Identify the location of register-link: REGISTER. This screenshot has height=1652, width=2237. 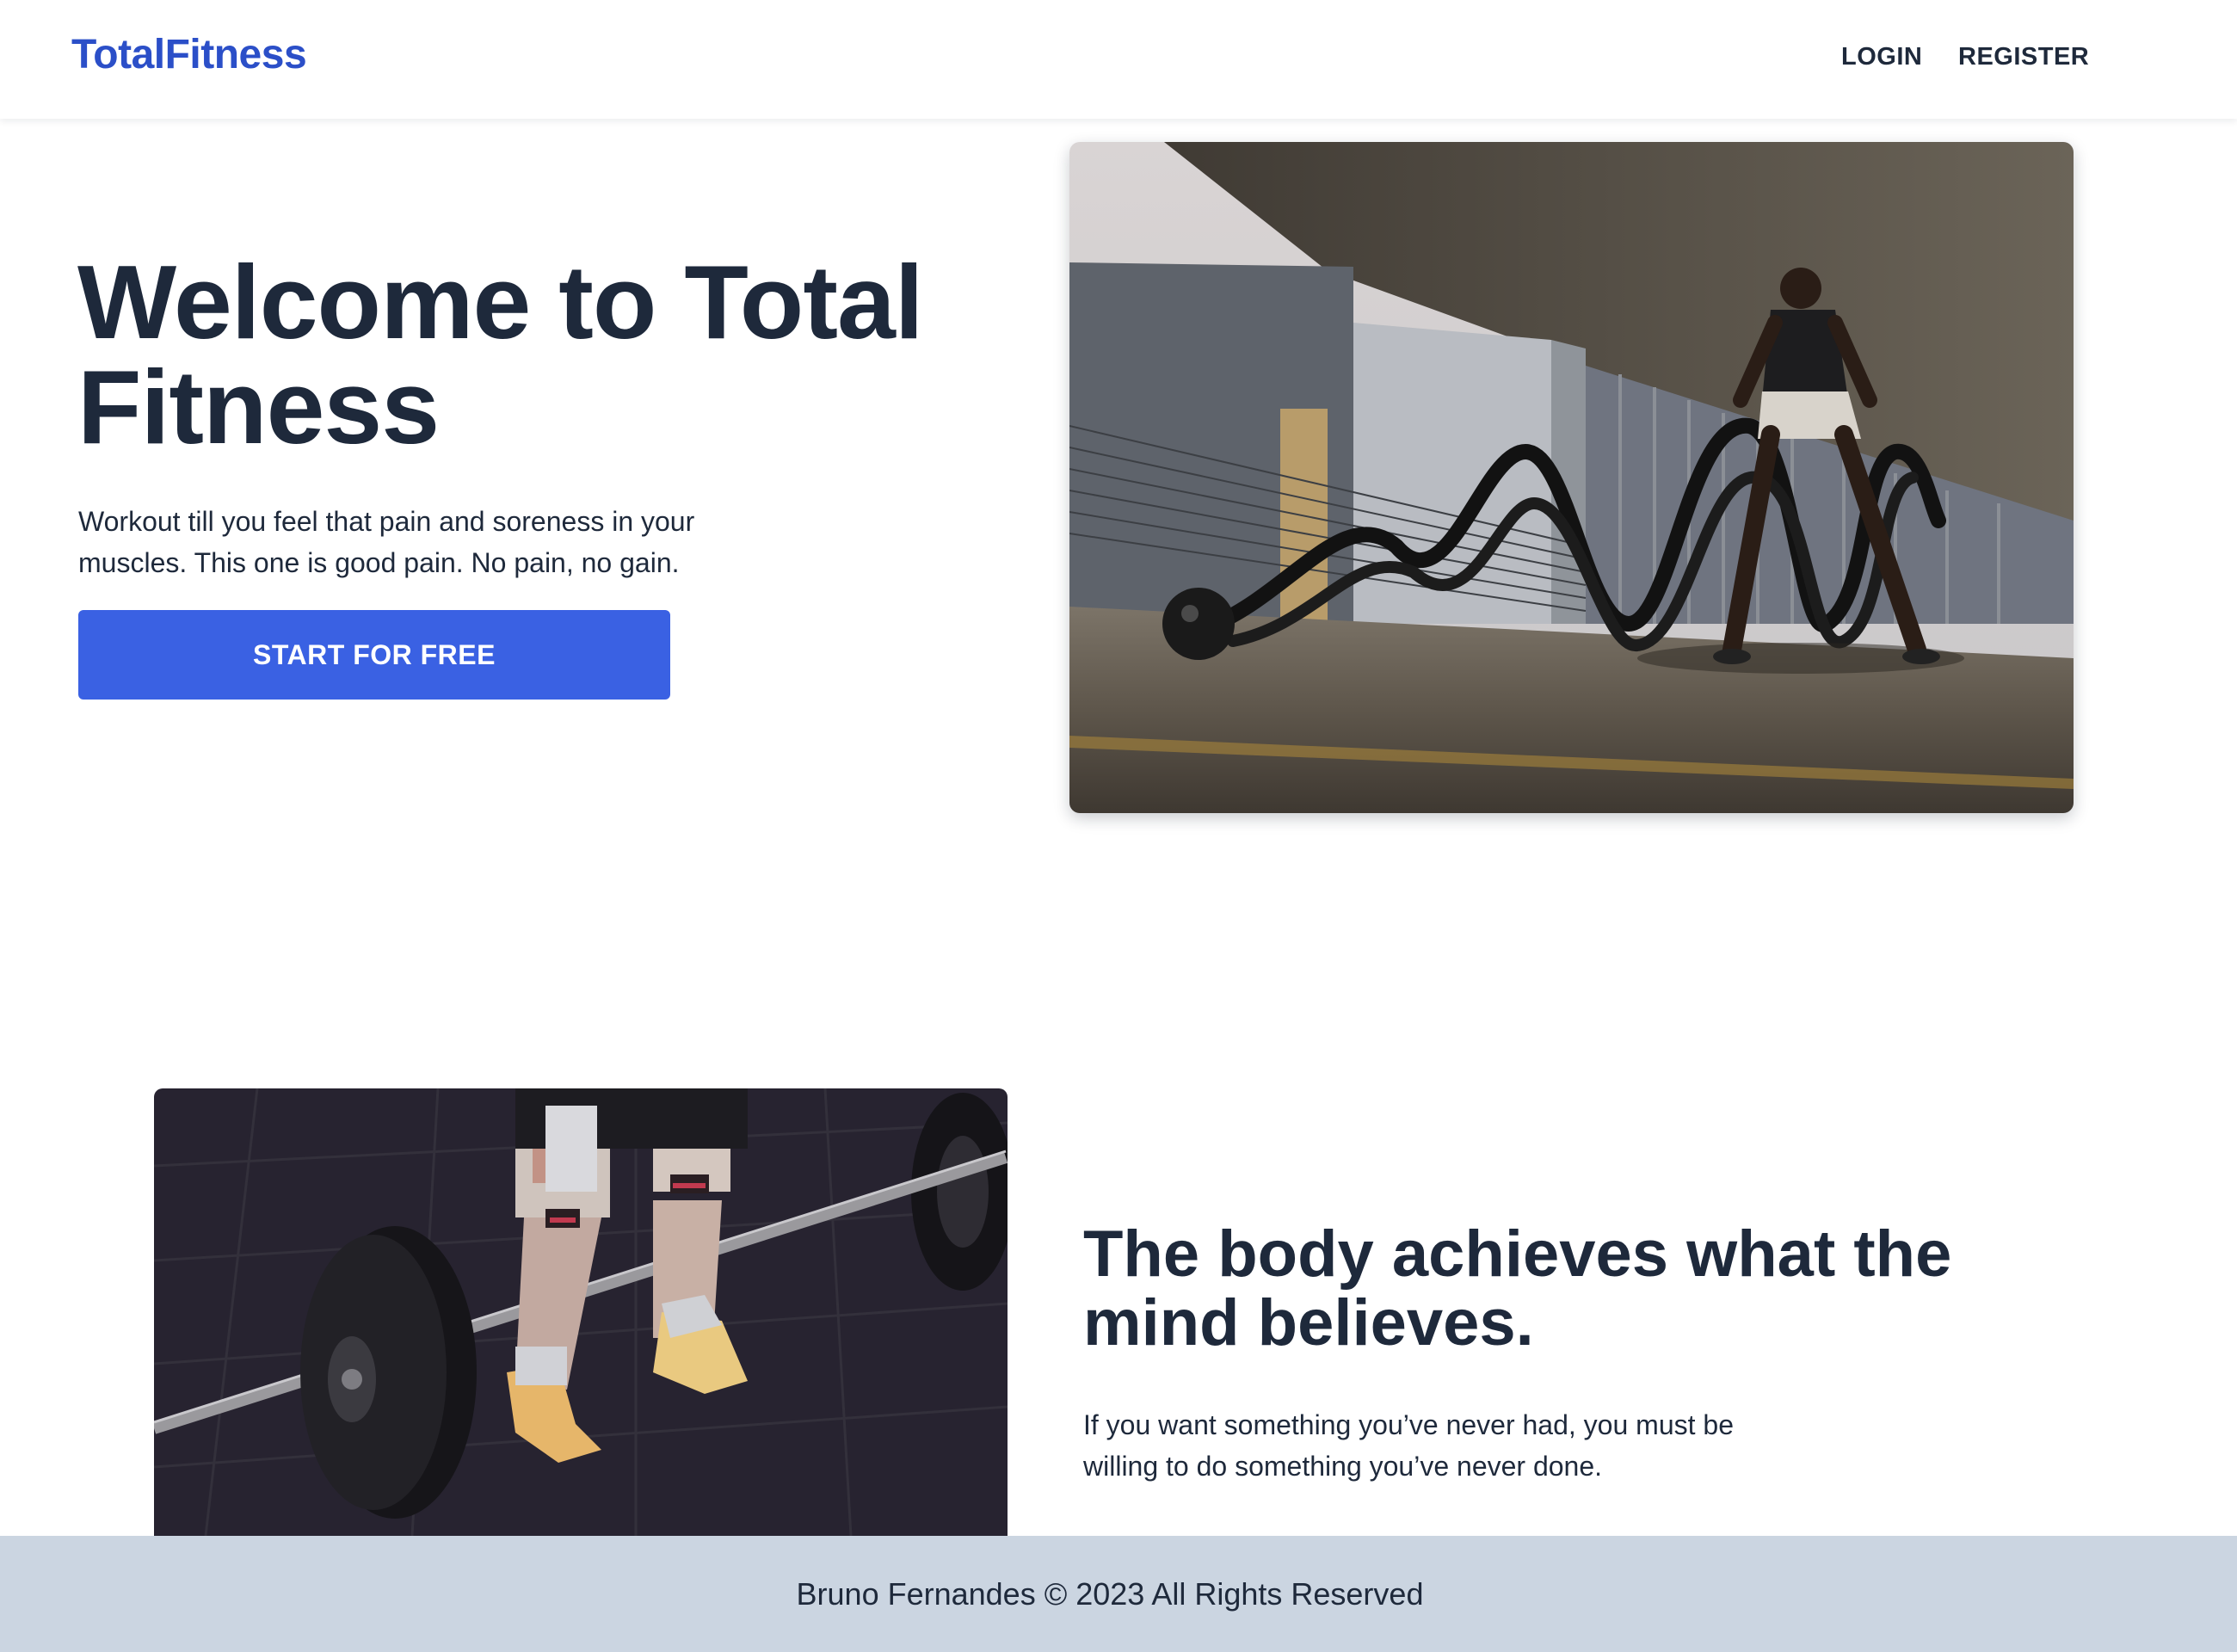
(2023, 57).